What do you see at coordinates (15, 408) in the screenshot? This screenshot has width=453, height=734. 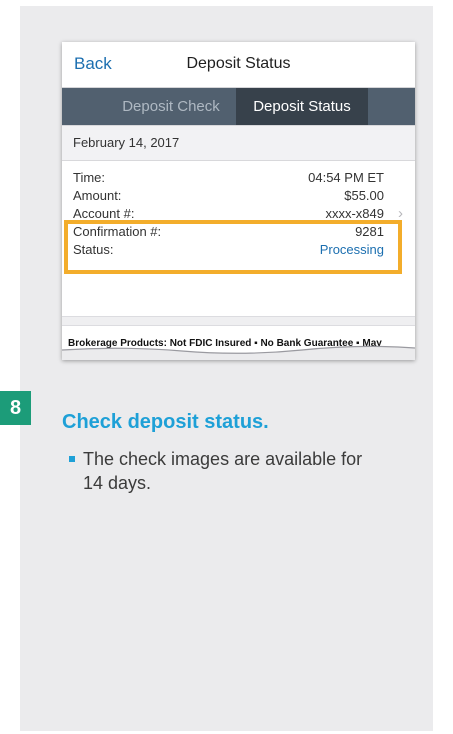 I see `step-number-badge: 8` at bounding box center [15, 408].